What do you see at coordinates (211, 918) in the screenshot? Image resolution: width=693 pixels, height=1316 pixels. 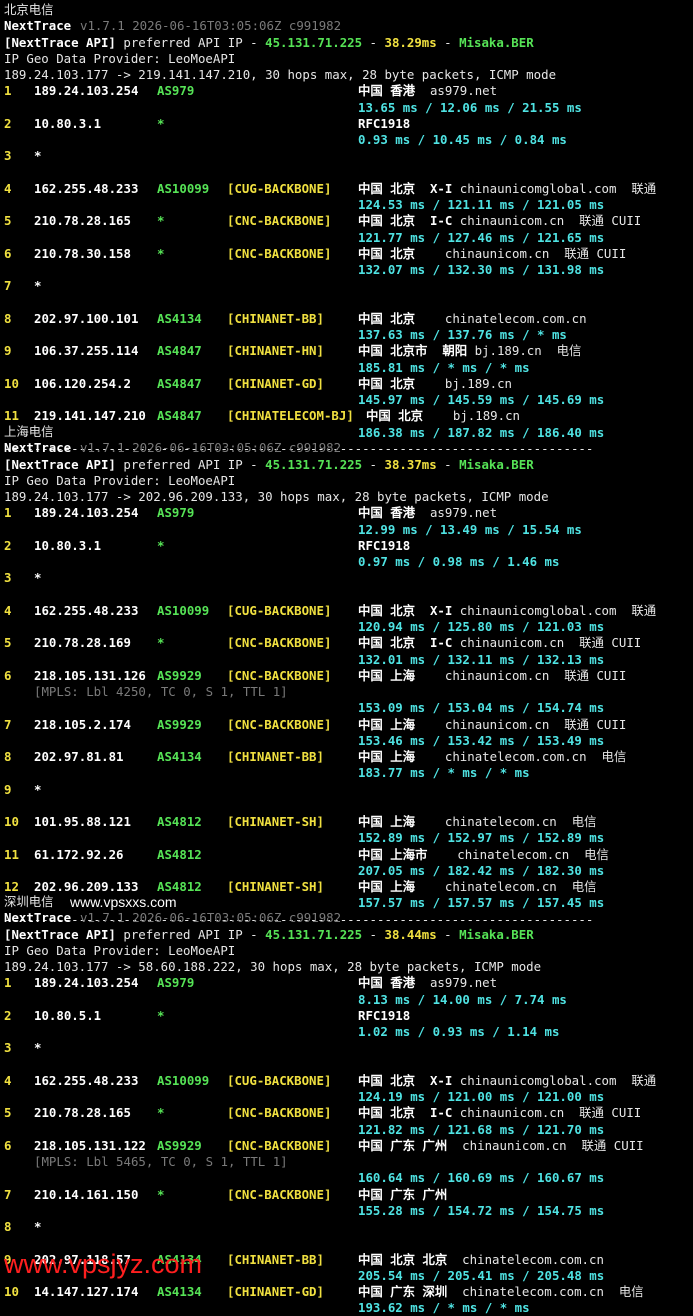 I see `app-version: v1.7.1 2026-06-16T03:05:06Z c991982` at bounding box center [211, 918].